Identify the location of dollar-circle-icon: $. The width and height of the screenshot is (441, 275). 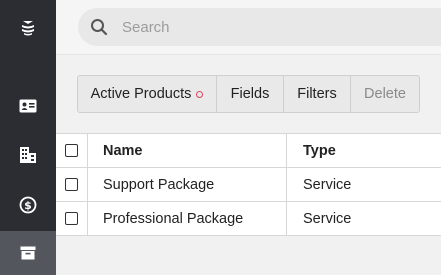
(28, 205).